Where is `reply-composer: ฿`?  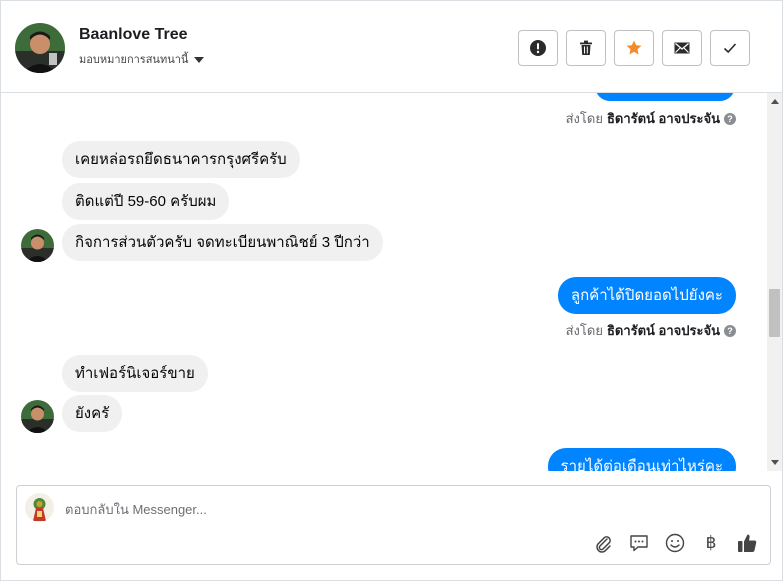
reply-composer: ฿ is located at coordinates (393, 525).